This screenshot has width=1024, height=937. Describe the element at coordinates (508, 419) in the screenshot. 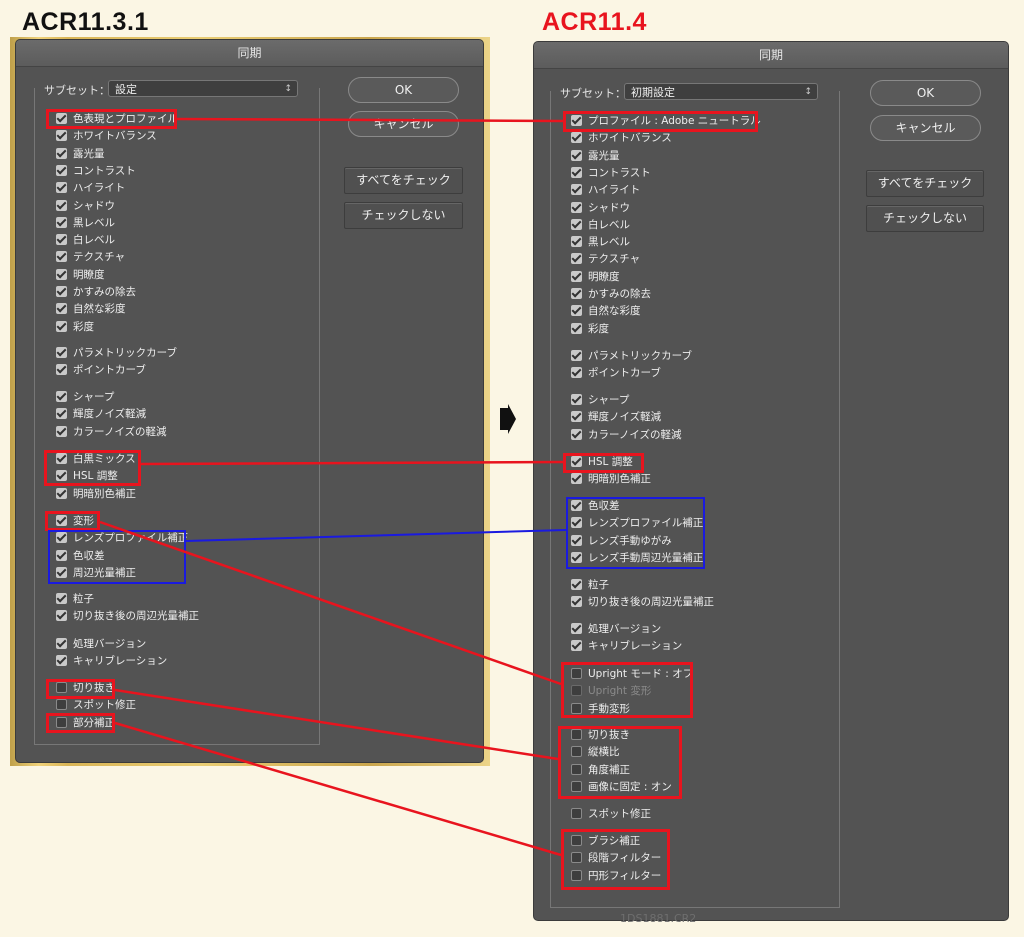

I see `arrow-right-icon` at that location.